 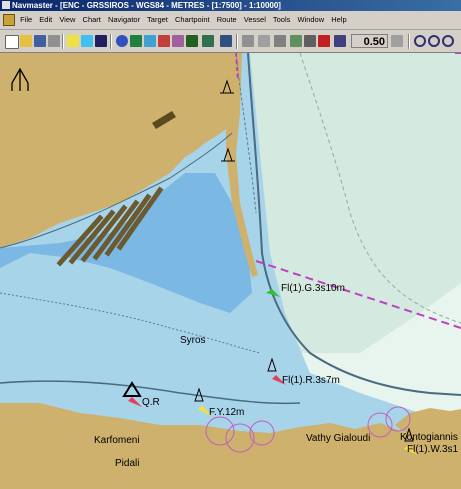 What do you see at coordinates (282, 19) in the screenshot?
I see `menu-tools: Tools` at bounding box center [282, 19].